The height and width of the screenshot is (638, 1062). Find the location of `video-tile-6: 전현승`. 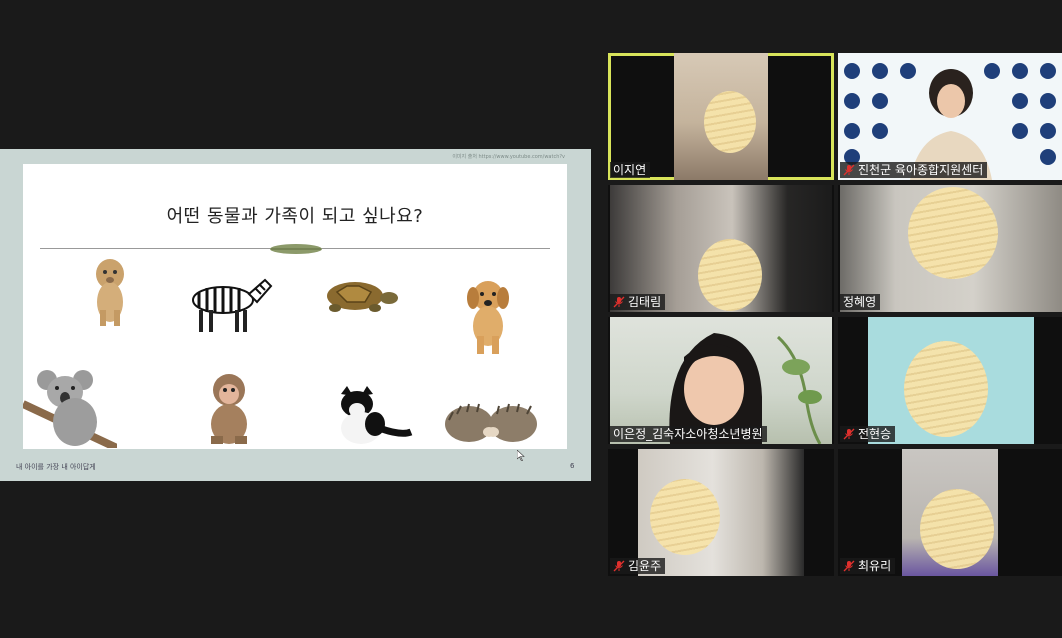

video-tile-6: 전현승 is located at coordinates (950, 380).